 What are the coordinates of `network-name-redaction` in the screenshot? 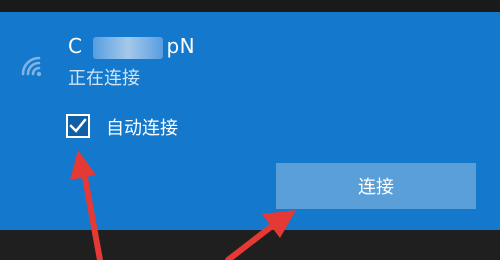 It's located at (128, 48).